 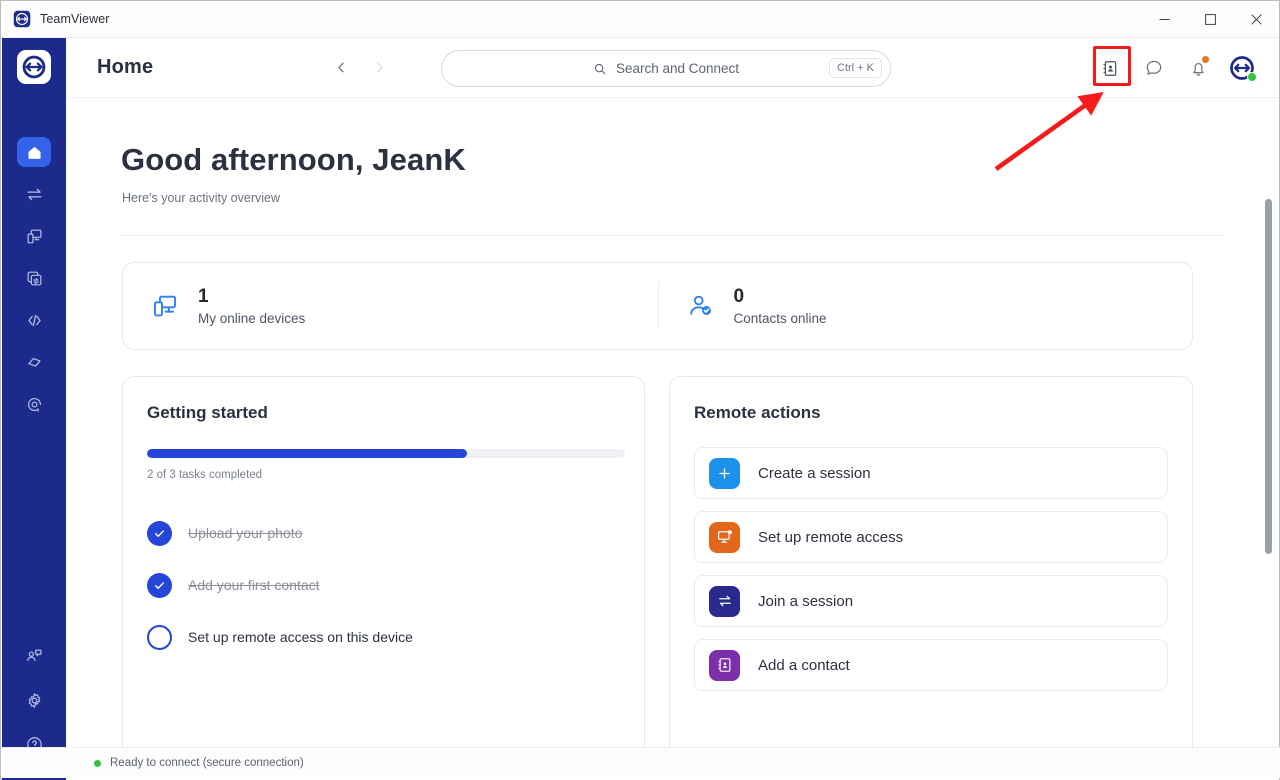 I want to click on sidebar-item-scripts, so click(x=34, y=320).